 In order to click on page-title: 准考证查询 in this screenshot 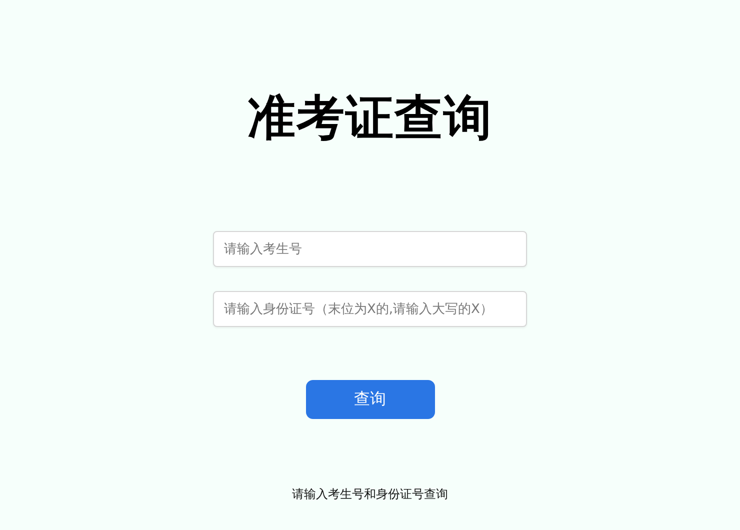, I will do `click(370, 118)`.